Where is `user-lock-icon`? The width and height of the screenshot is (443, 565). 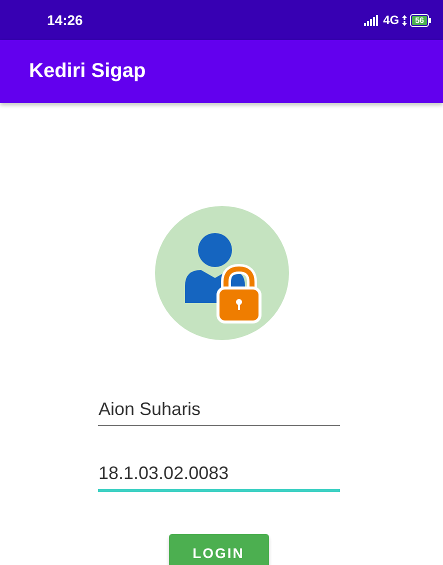
user-lock-icon is located at coordinates (221, 273).